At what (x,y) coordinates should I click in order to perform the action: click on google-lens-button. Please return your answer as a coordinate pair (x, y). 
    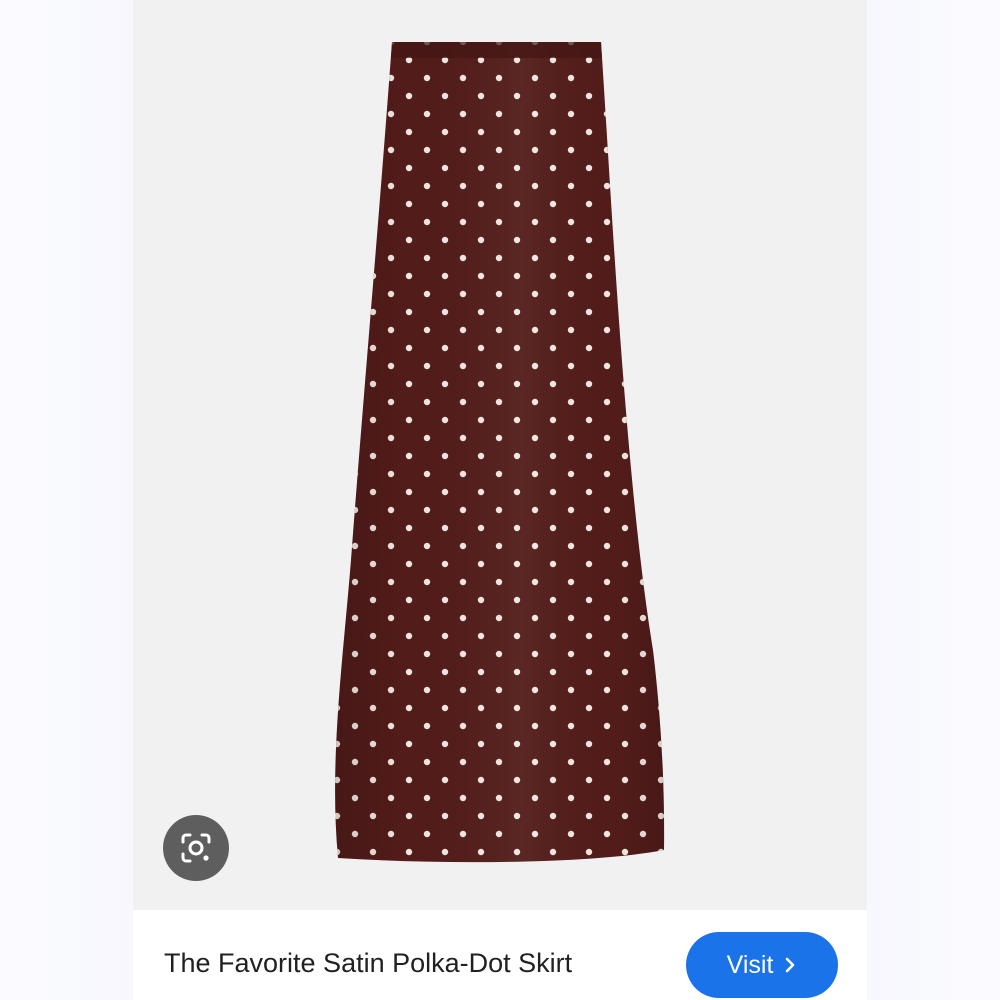
    Looking at the image, I should click on (196, 848).